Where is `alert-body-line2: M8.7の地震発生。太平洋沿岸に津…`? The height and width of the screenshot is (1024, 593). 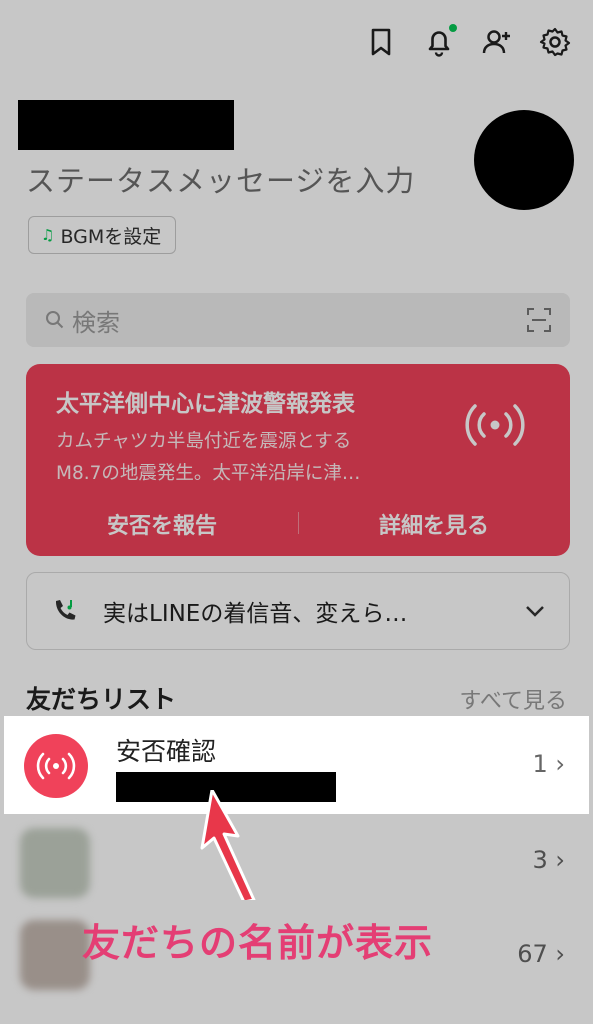 alert-body-line2: M8.7の地震発生。太平洋沿岸に津… is located at coordinates (208, 473).